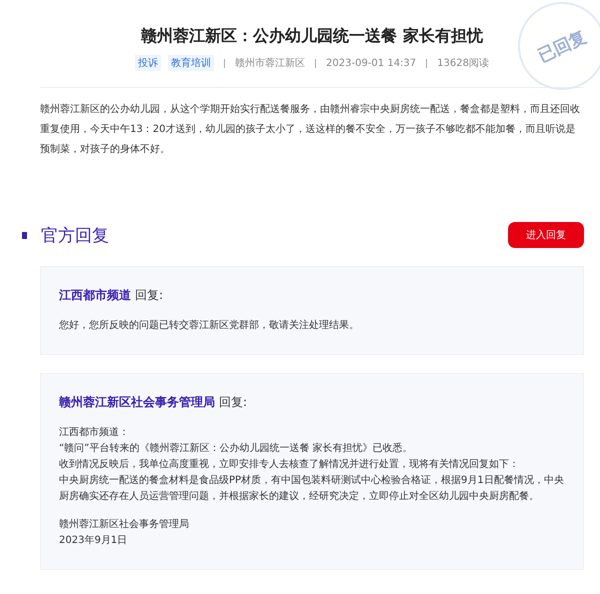 Image resolution: width=600 pixels, height=594 pixels. Describe the element at coordinates (289, 465) in the screenshot. I see `reply-text: 收到情况反映后，我单位高度重视，立即安排专人去核查了解情况并进行处置，现将有关情况回复如下：` at that location.